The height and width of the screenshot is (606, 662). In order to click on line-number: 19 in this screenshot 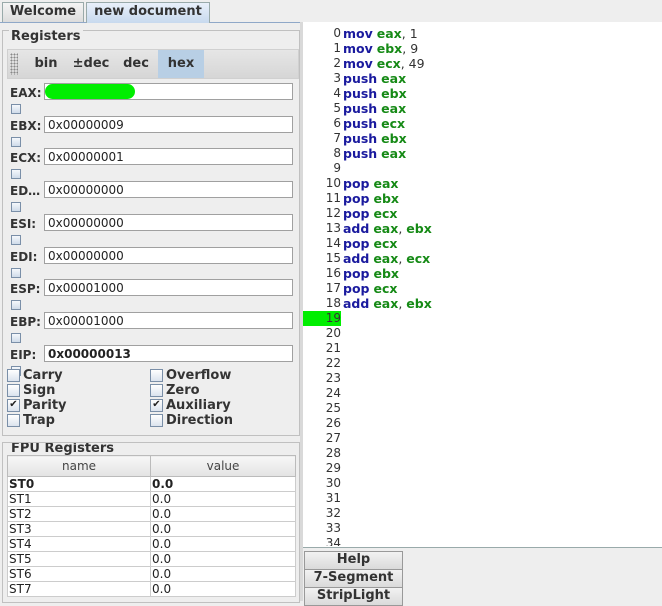, I will do `click(322, 318)`.